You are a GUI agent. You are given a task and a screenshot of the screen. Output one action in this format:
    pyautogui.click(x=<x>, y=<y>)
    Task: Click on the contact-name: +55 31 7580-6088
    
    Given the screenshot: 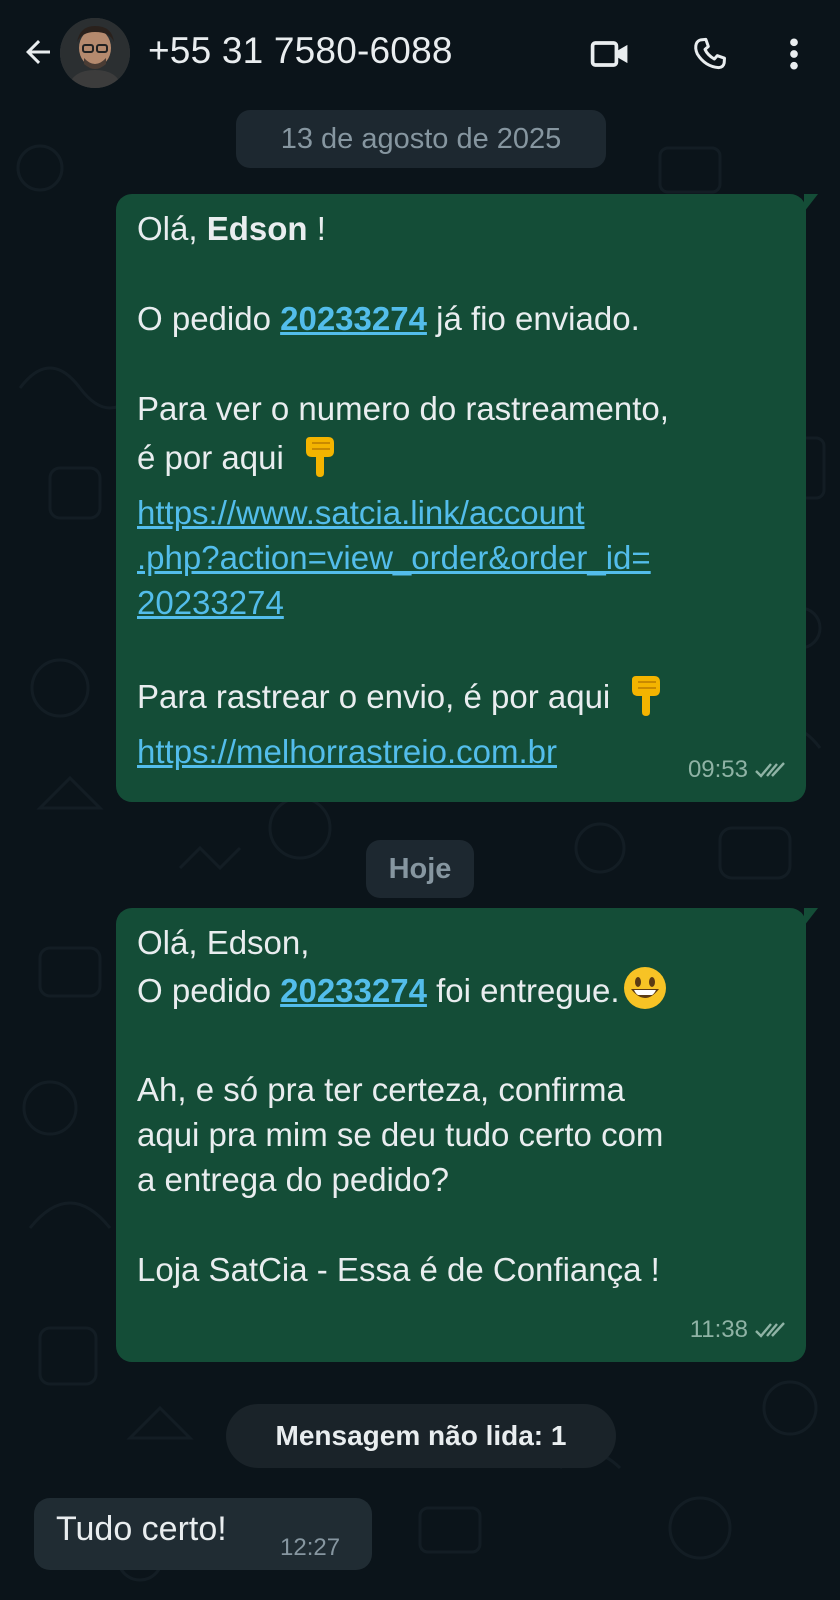 What is the action you would take?
    pyautogui.click(x=300, y=51)
    